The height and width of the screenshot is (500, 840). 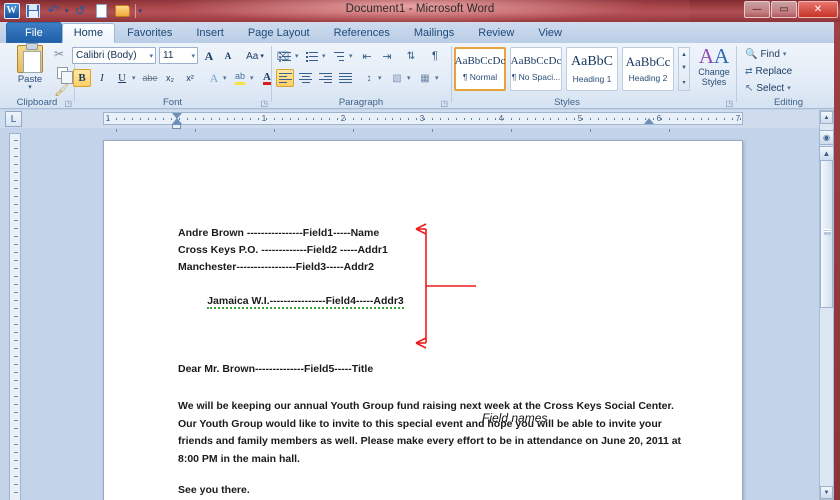 What do you see at coordinates (34, 32) in the screenshot?
I see `tab-file: File` at bounding box center [34, 32].